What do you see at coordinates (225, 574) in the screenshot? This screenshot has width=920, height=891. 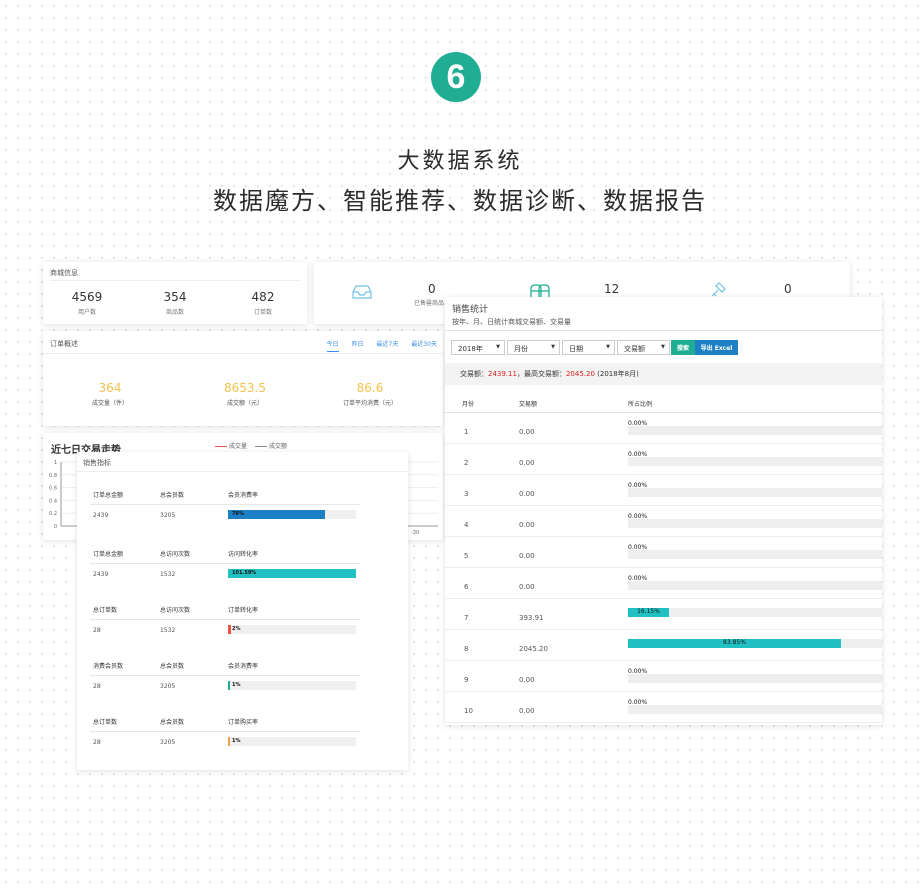 I see `indicator-row: 订单总金额 总访问次数 访问转化率 2439 1532 101.59%` at bounding box center [225, 574].